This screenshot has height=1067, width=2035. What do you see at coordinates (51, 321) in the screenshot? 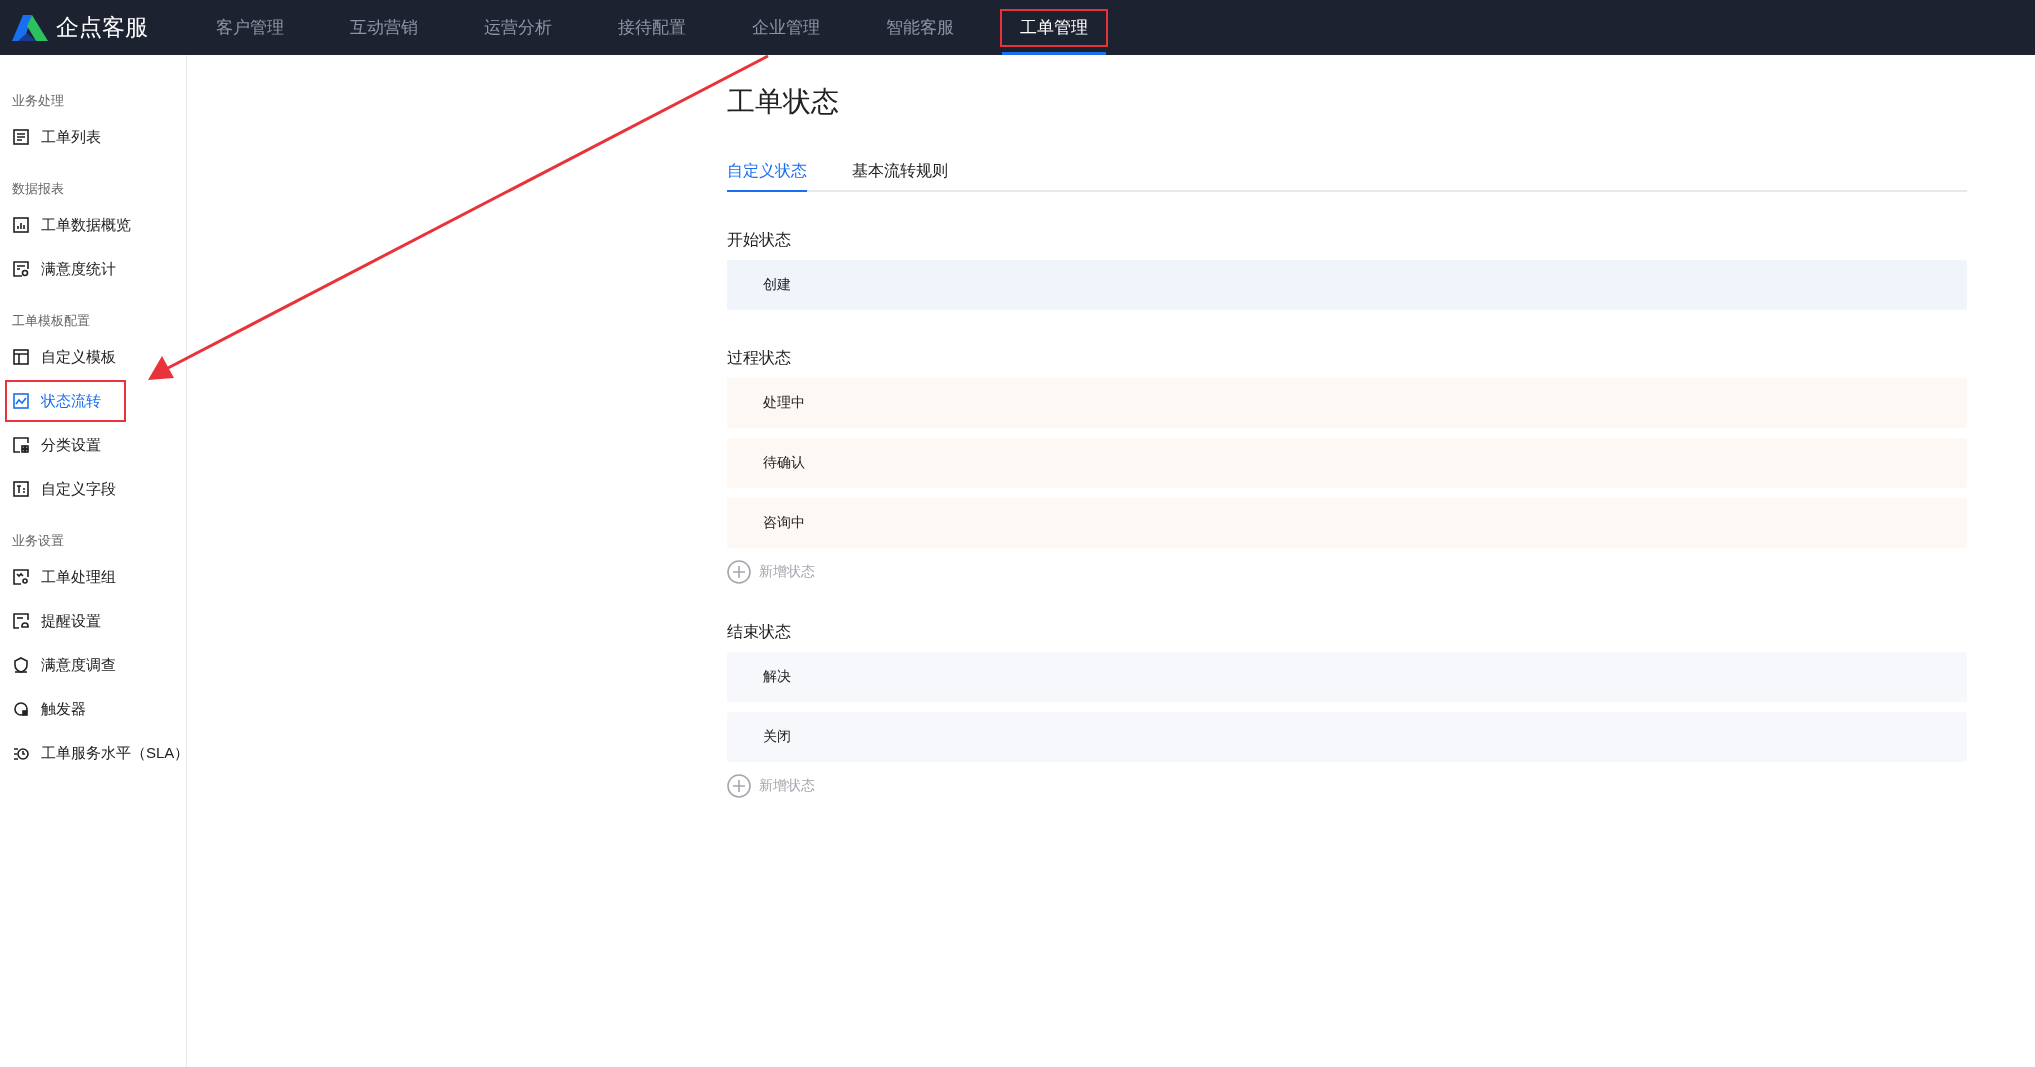
I see `sidebar-group-label: 工单模板配置` at bounding box center [51, 321].